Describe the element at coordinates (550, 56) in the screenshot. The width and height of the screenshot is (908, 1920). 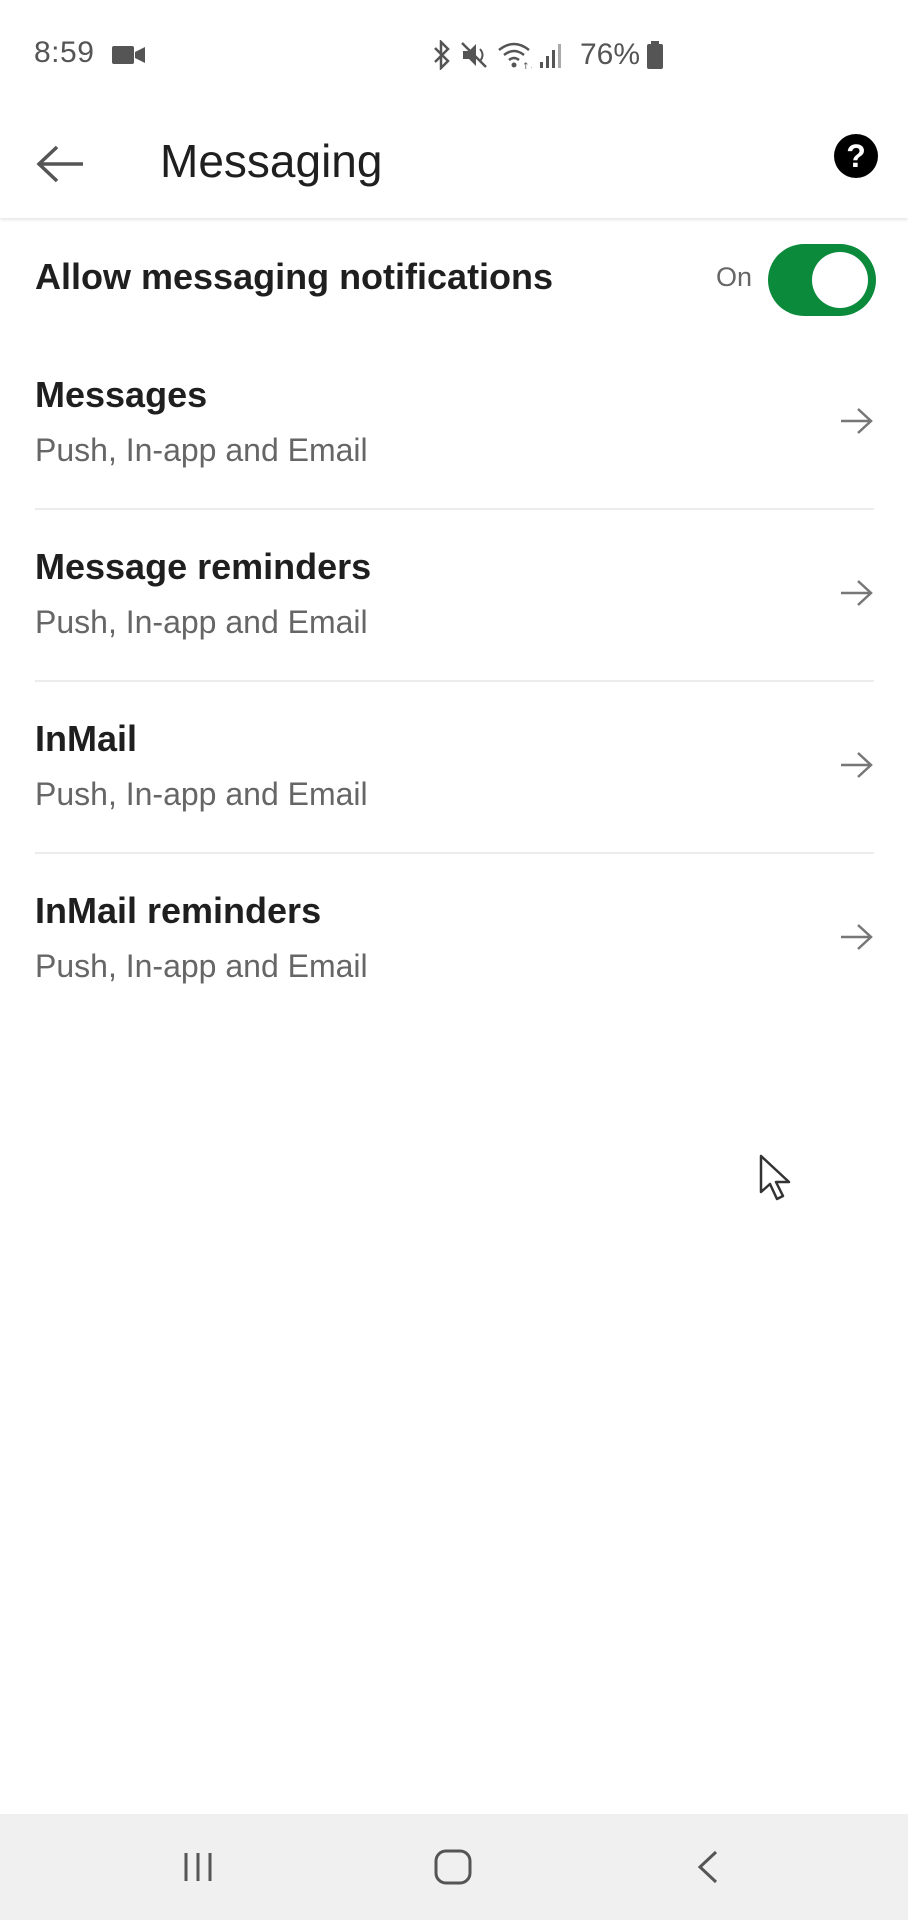
I see `signal-icon` at that location.